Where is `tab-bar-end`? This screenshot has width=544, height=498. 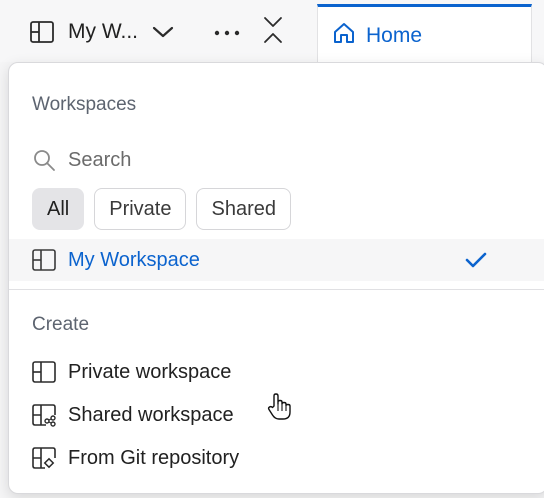
tab-bar-end is located at coordinates (538, 31).